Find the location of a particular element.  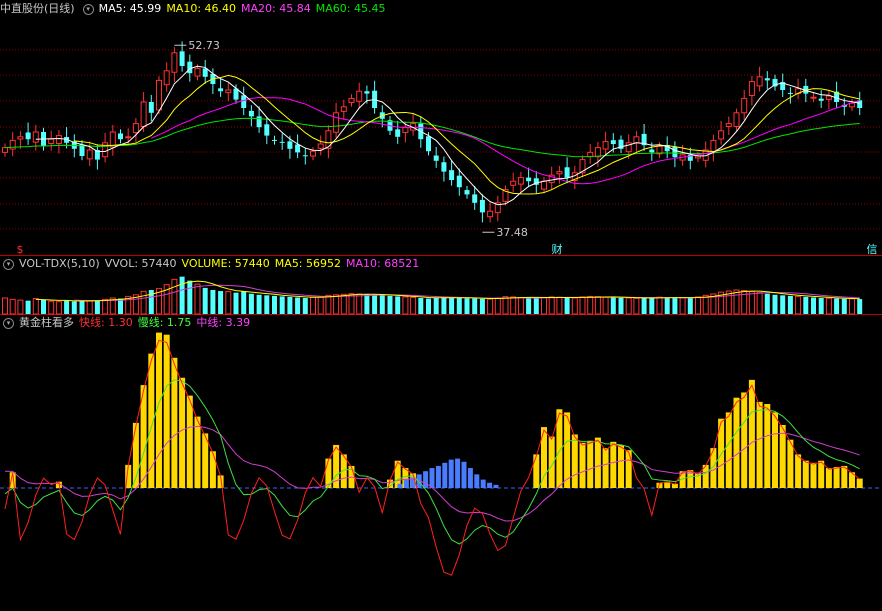

ma20-line is located at coordinates (505, 141).